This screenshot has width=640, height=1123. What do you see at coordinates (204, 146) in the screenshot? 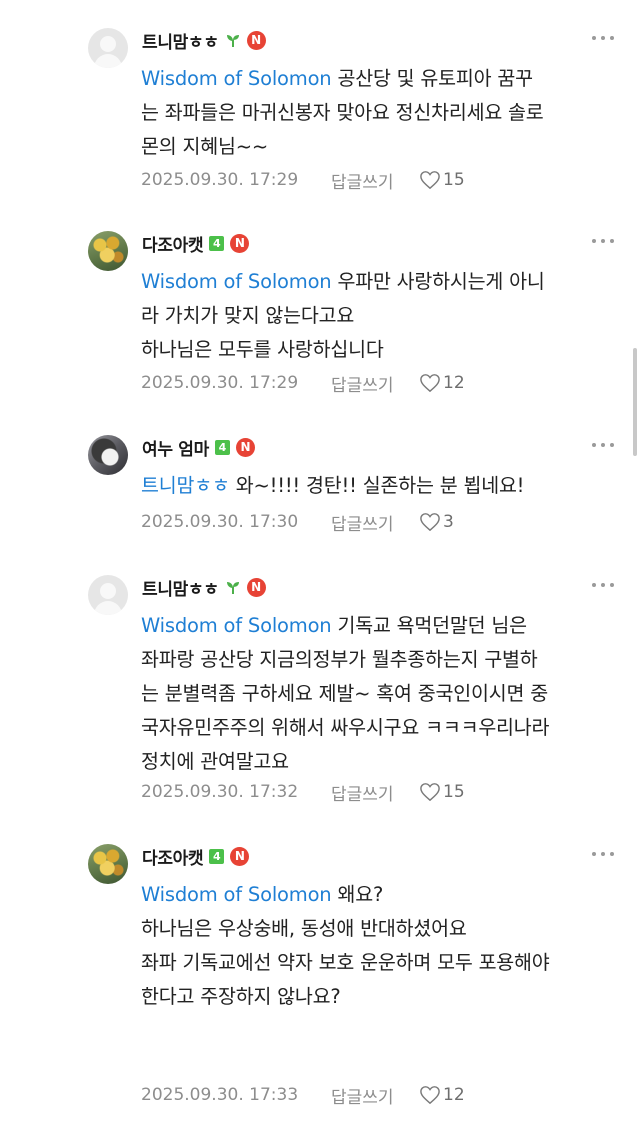
I see `comment-text: 몬의 지혜님~~` at bounding box center [204, 146].